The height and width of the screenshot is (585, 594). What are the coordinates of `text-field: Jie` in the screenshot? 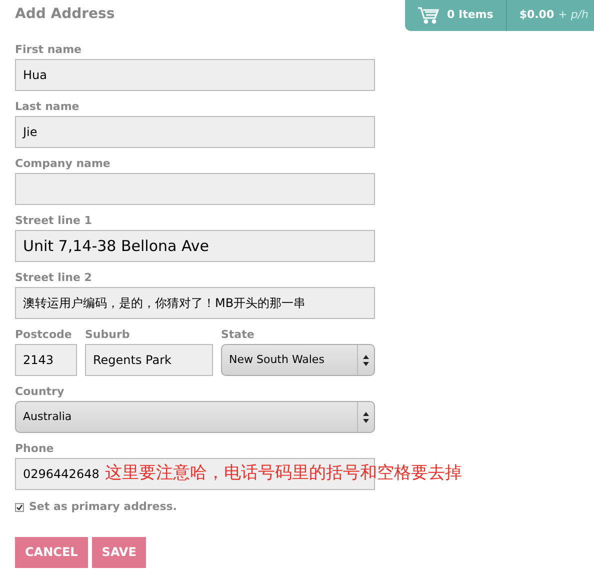 It's located at (195, 132).